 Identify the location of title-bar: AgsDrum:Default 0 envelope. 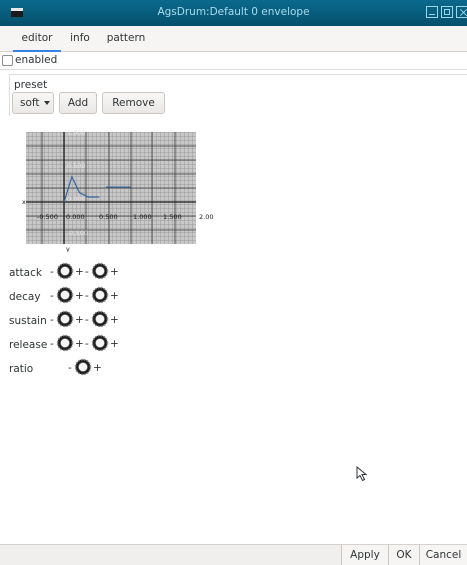
(233, 13).